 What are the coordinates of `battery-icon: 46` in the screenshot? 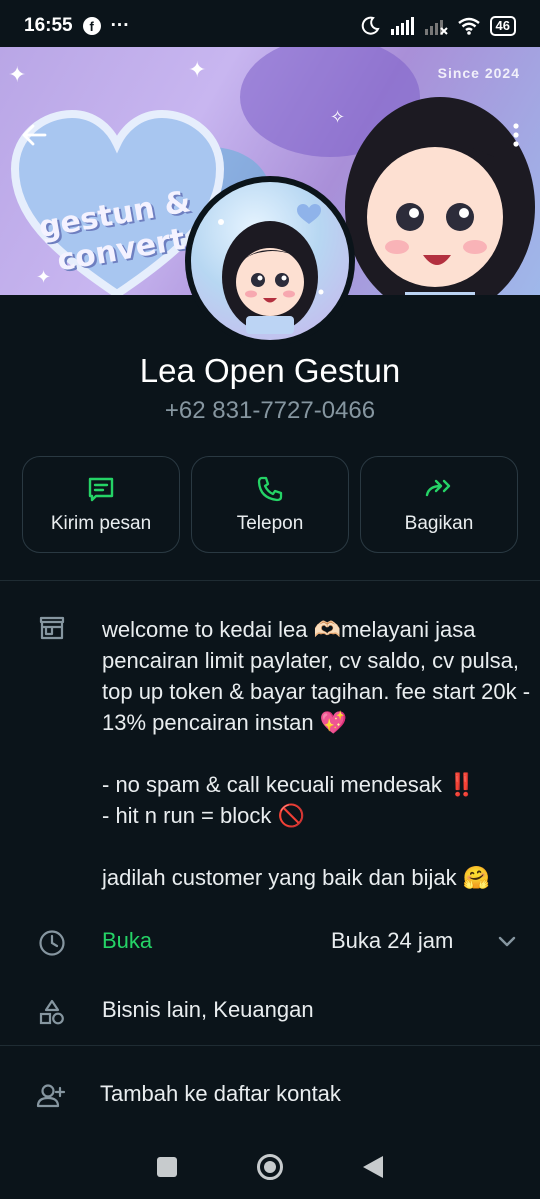 It's located at (502, 26).